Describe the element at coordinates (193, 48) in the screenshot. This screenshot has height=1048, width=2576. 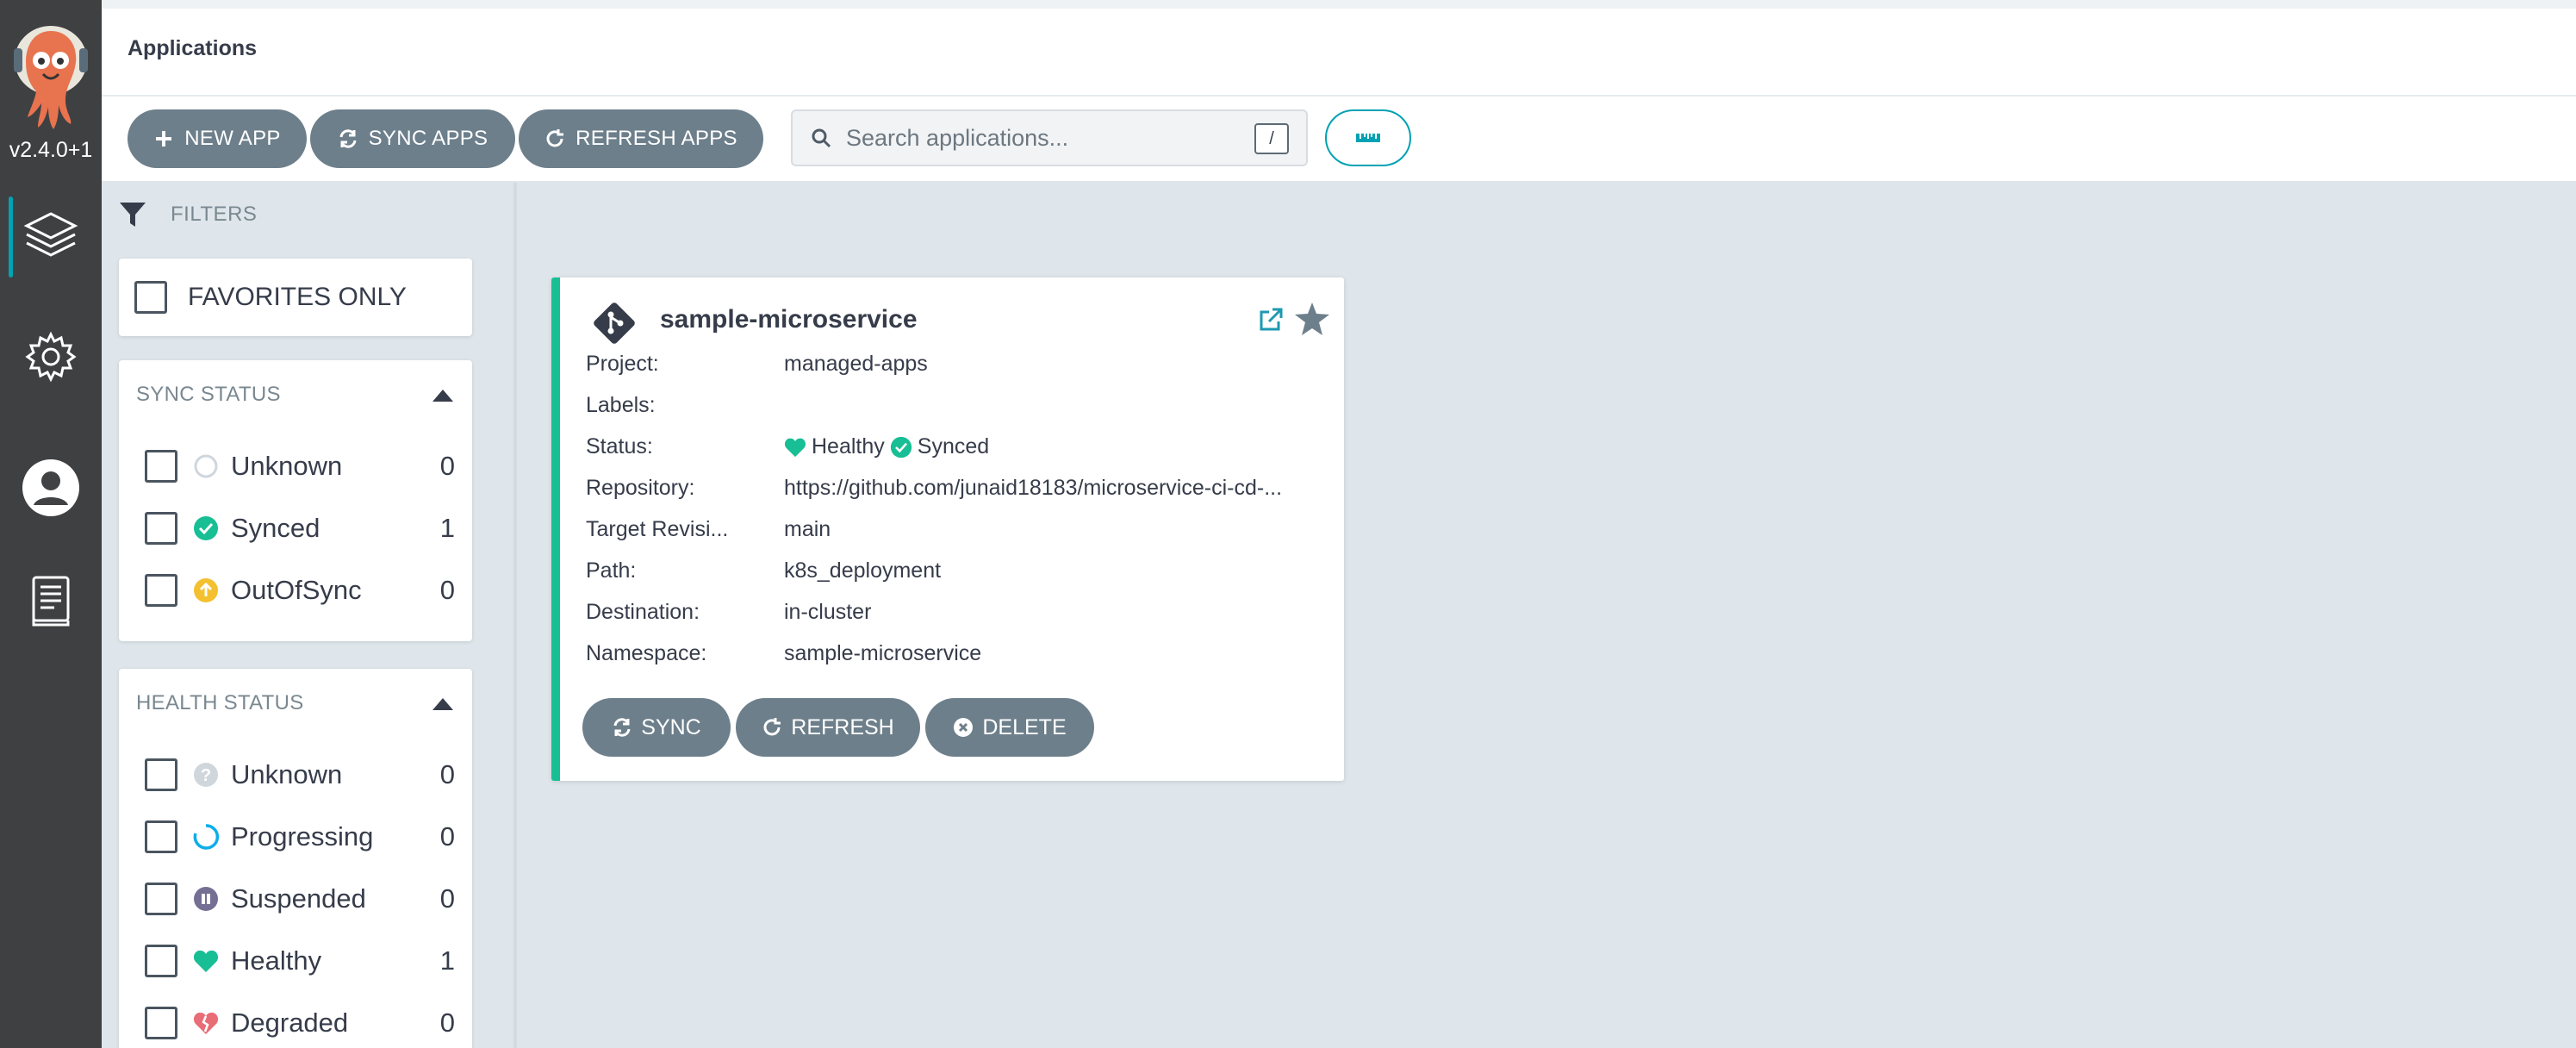
I see `page-title: Applications` at that location.